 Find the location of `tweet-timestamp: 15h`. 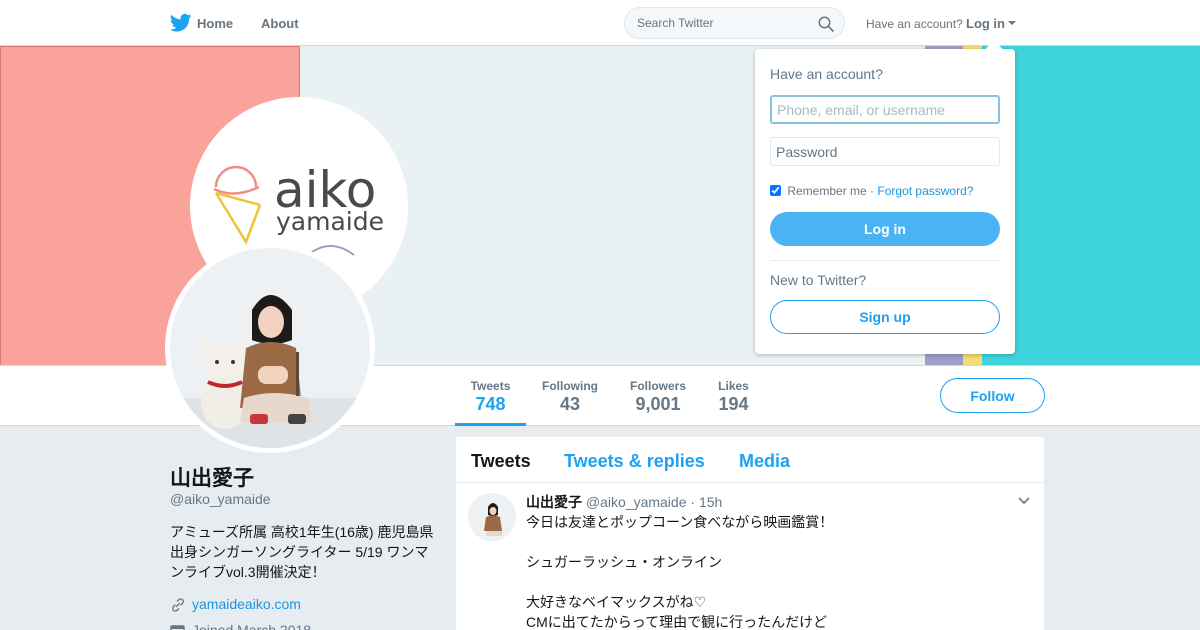

tweet-timestamp: 15h is located at coordinates (710, 502).